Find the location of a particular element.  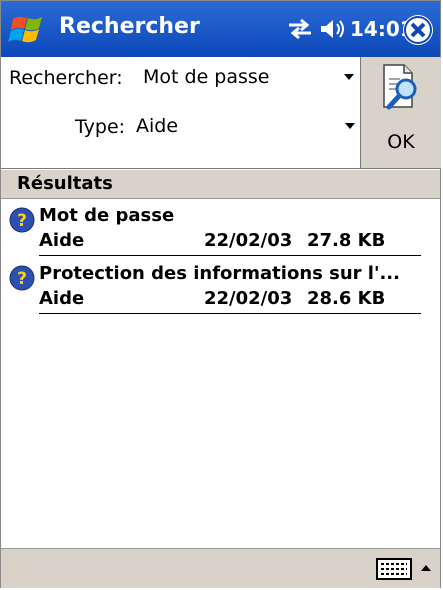

result-title: Mot de passe is located at coordinates (107, 215).